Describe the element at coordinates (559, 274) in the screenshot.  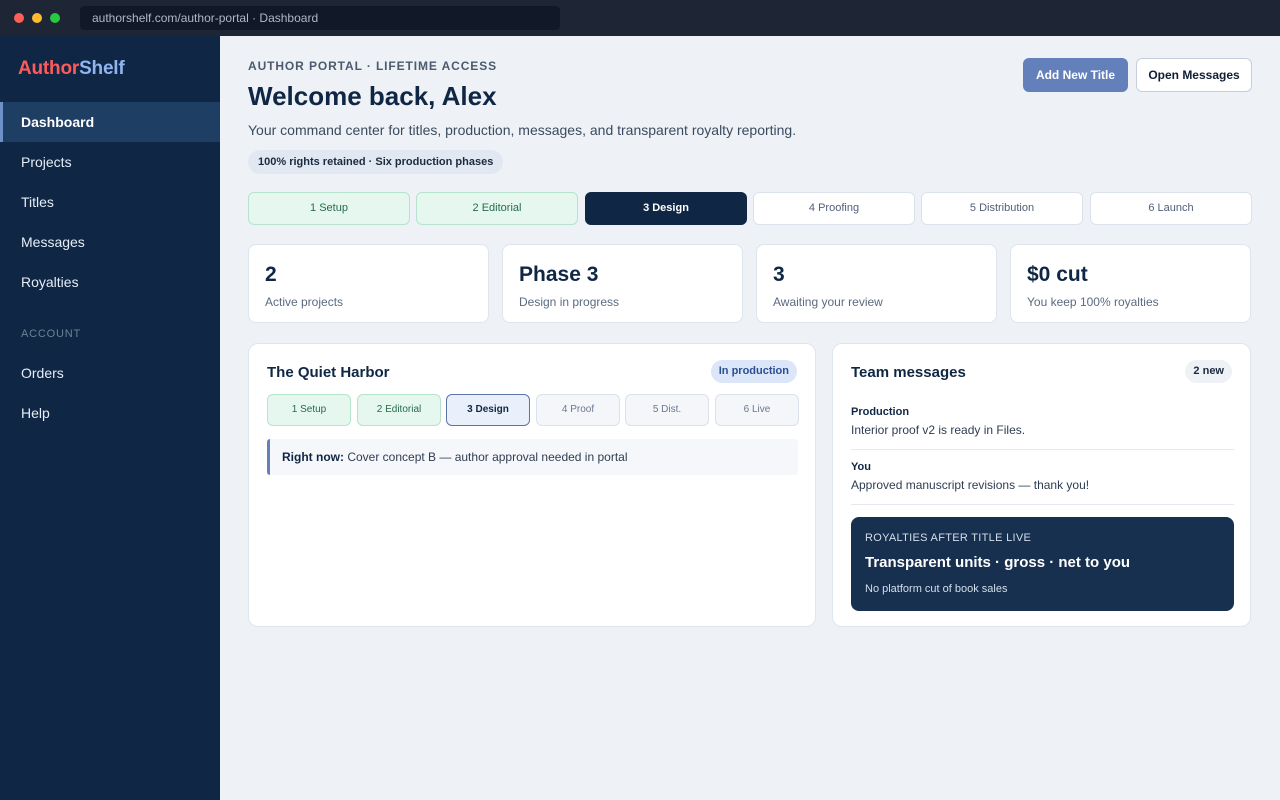
I see `stat-value: Phase 3` at that location.